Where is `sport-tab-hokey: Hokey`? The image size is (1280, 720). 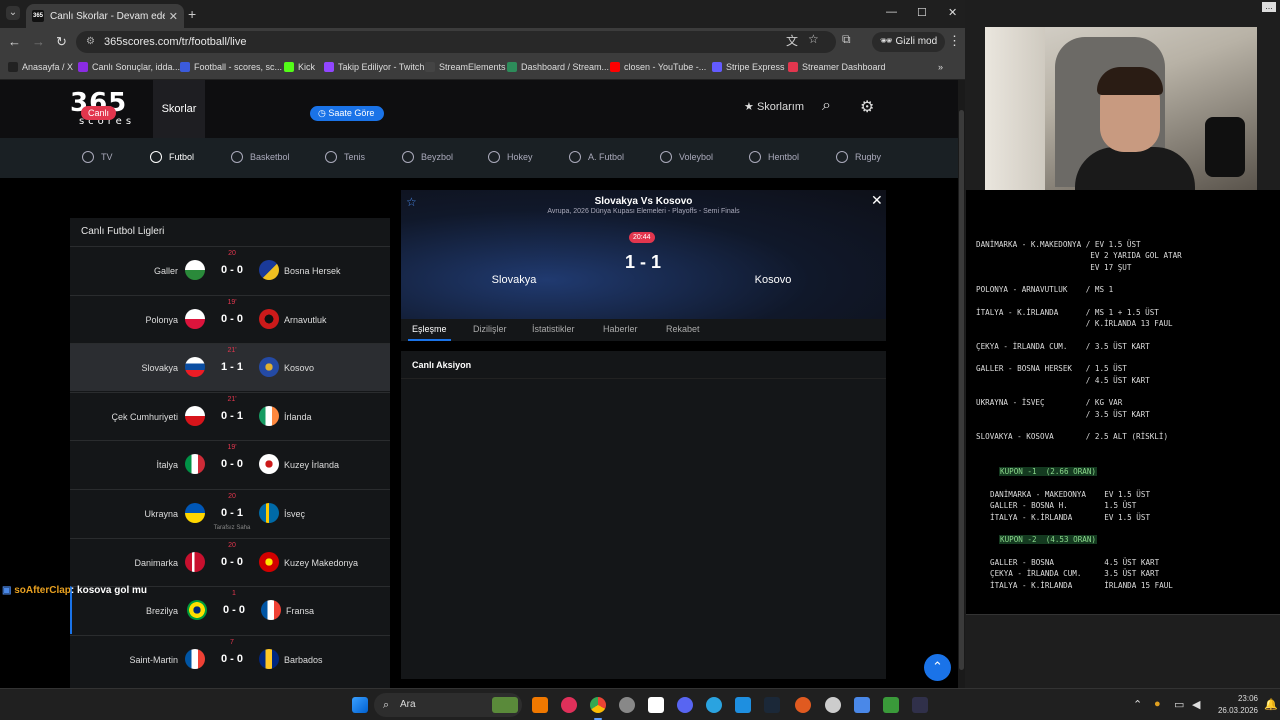
sport-tab-hokey: Hokey is located at coordinates (510, 157).